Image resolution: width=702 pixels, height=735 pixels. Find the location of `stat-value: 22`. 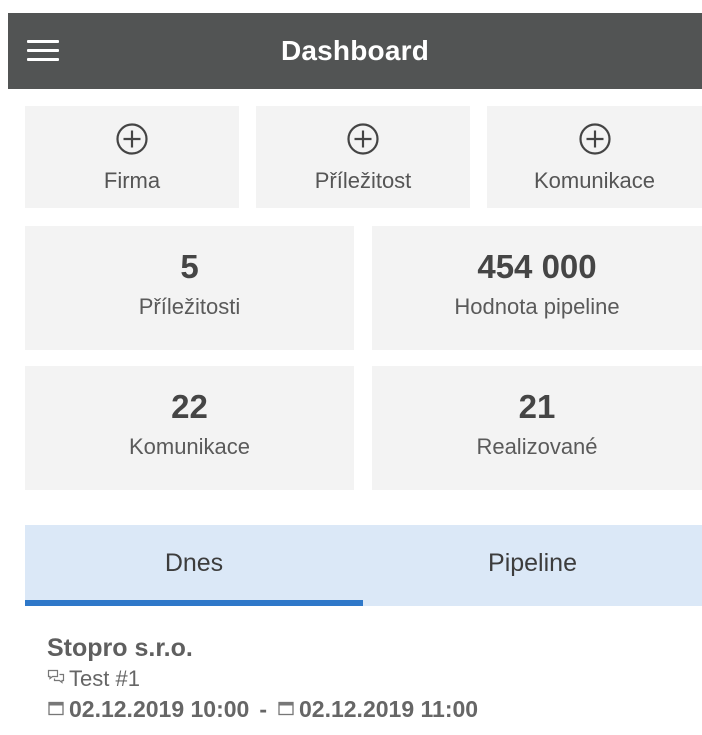

stat-value: 22 is located at coordinates (189, 406).